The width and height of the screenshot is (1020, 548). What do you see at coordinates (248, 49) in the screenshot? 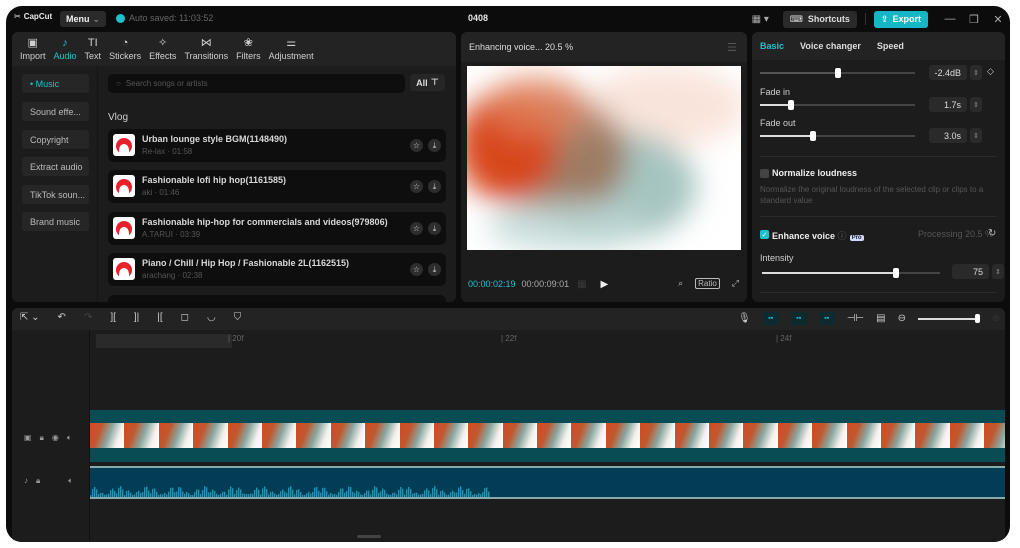
I see `tab-filters: ❀ Filters` at bounding box center [248, 49].